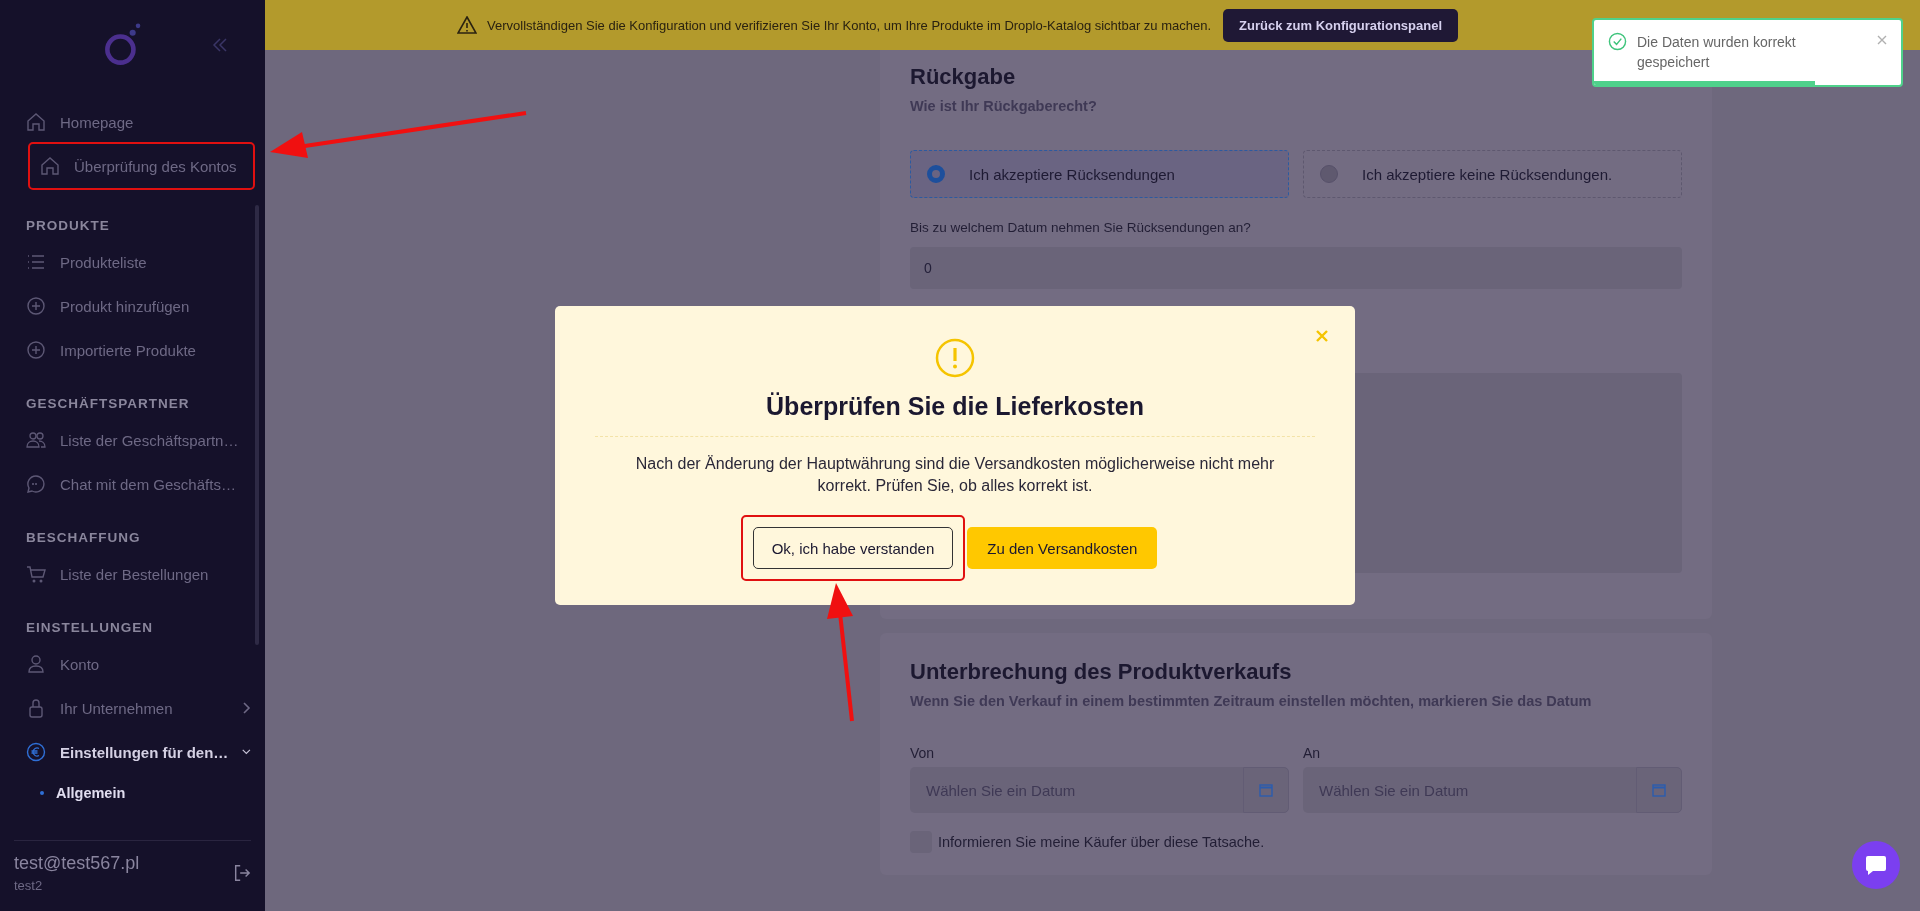 This screenshot has width=1920, height=911. I want to click on nav-item: Konto, so click(138, 664).